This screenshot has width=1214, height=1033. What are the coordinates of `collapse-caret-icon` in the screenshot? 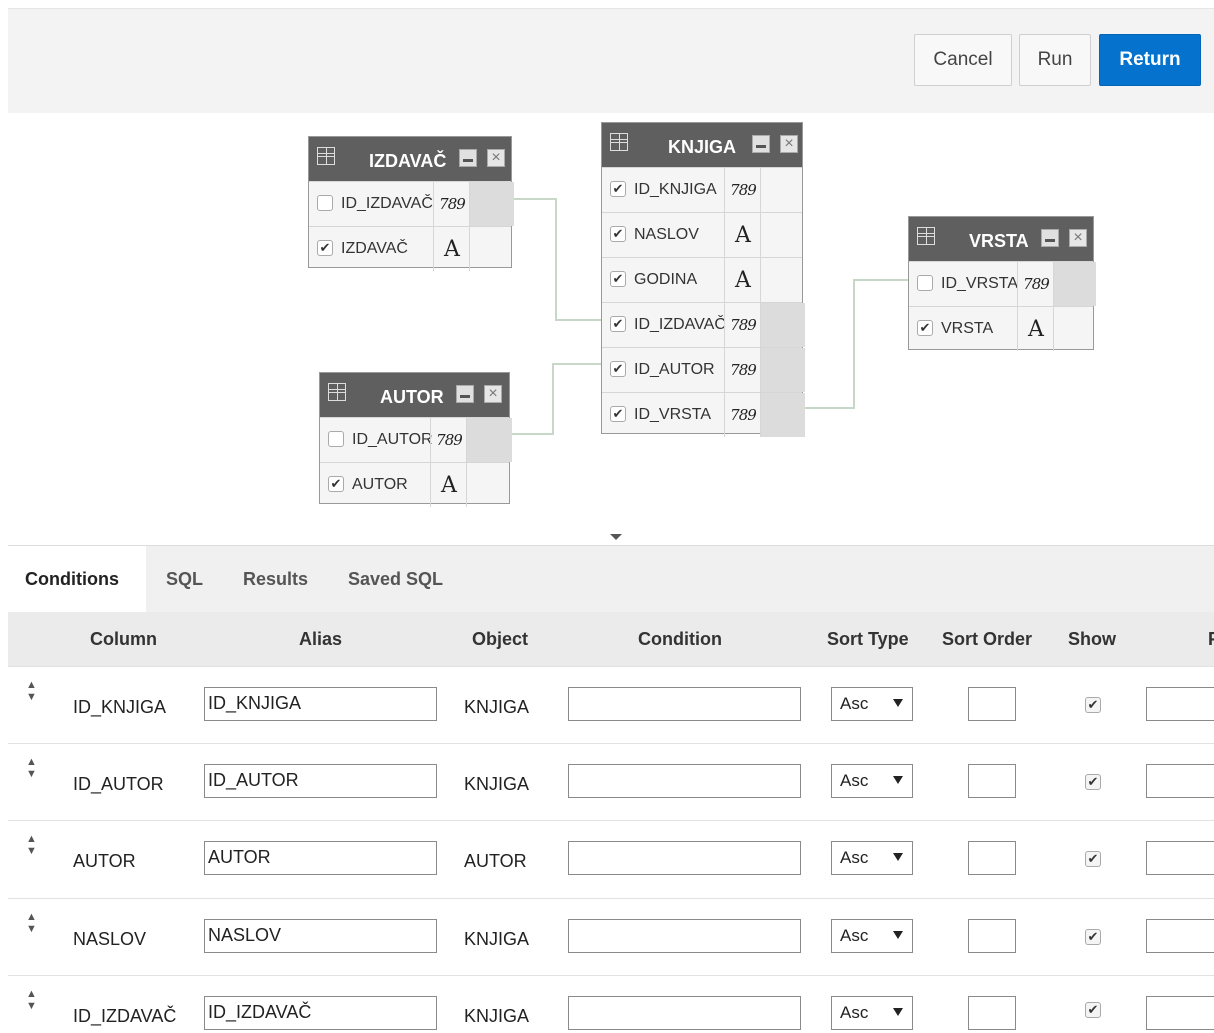 It's located at (616, 537).